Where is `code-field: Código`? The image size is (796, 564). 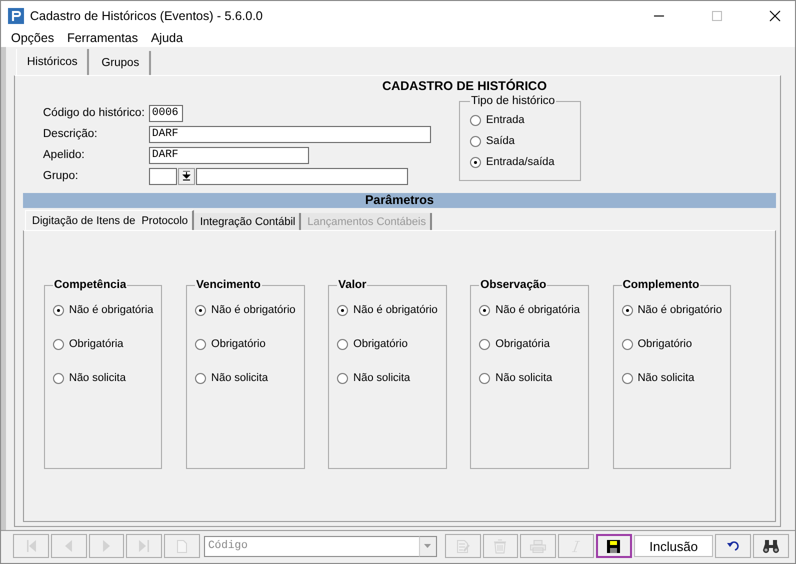
code-field: Código is located at coordinates (311, 546).